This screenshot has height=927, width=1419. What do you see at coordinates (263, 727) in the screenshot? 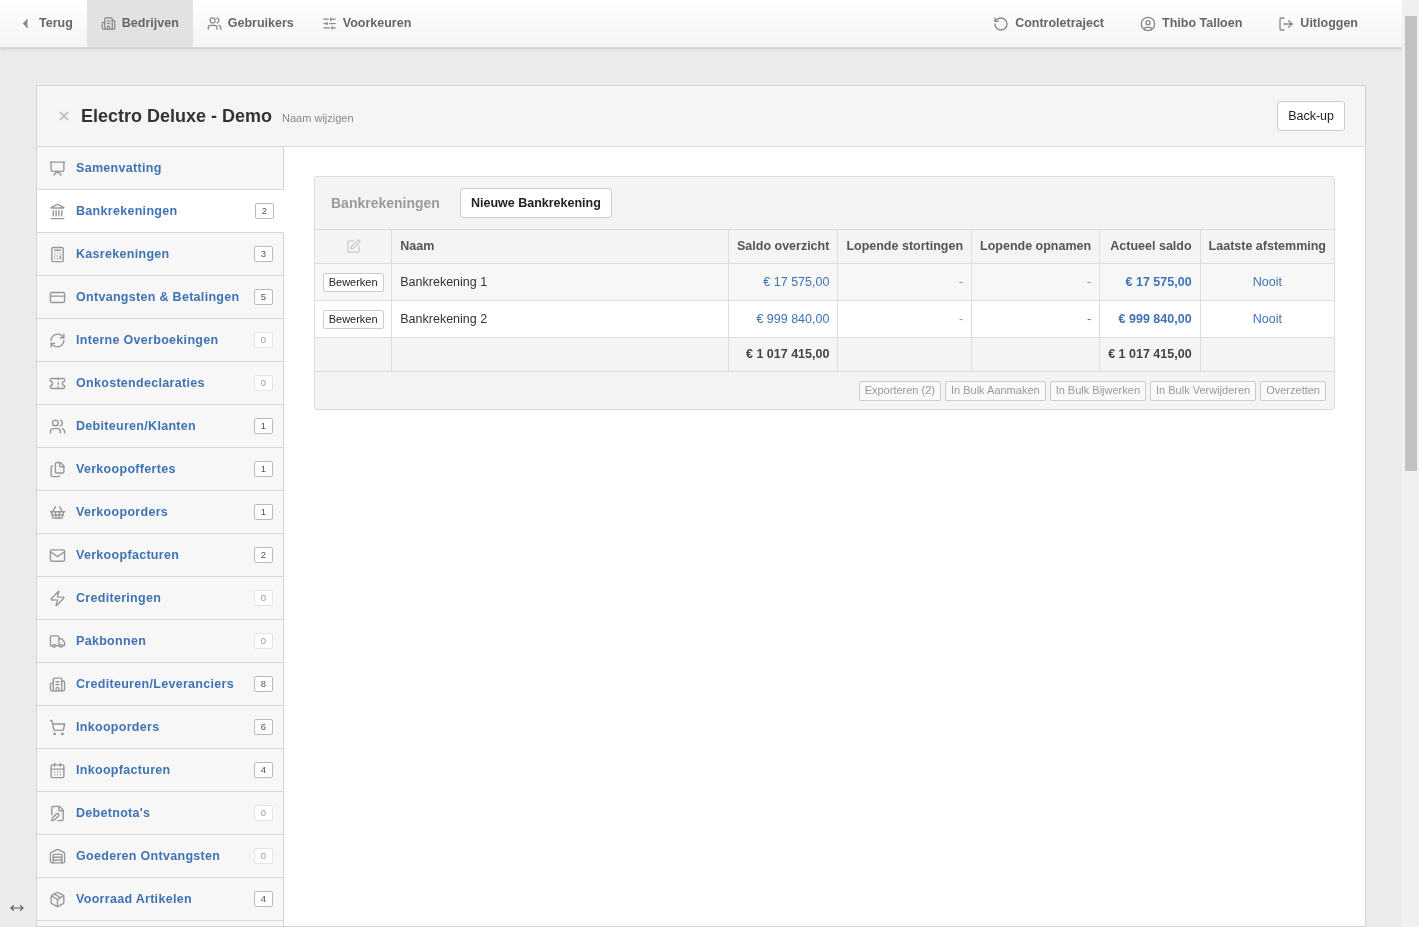
I see `count-badge: 6` at bounding box center [263, 727].